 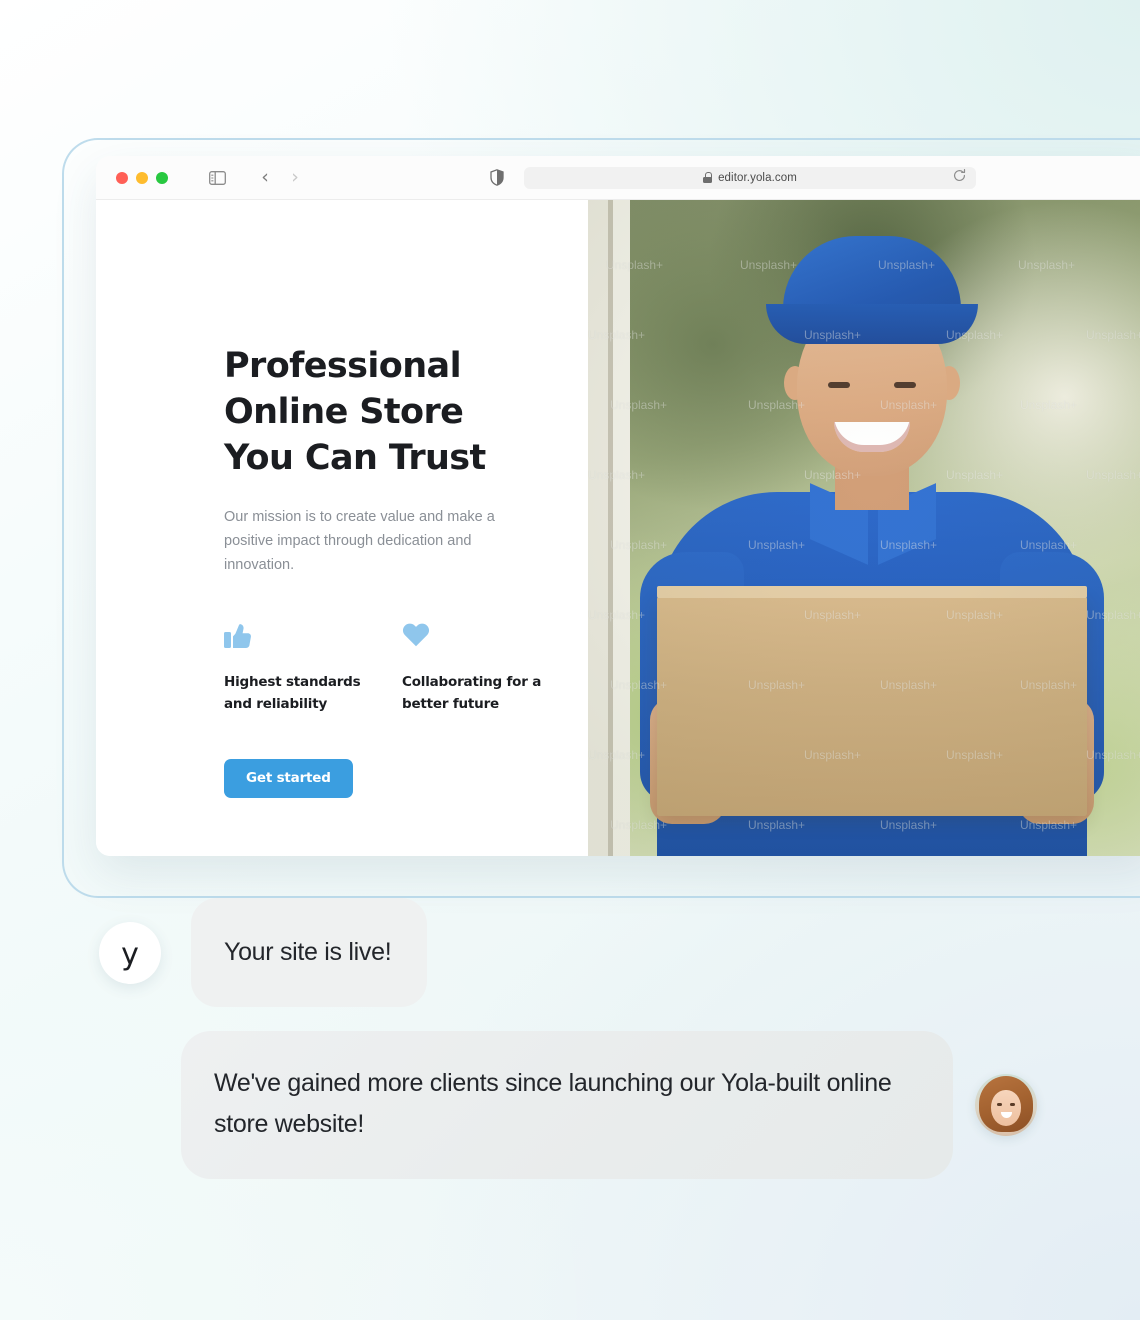 I want to click on face, so click(x=872, y=386).